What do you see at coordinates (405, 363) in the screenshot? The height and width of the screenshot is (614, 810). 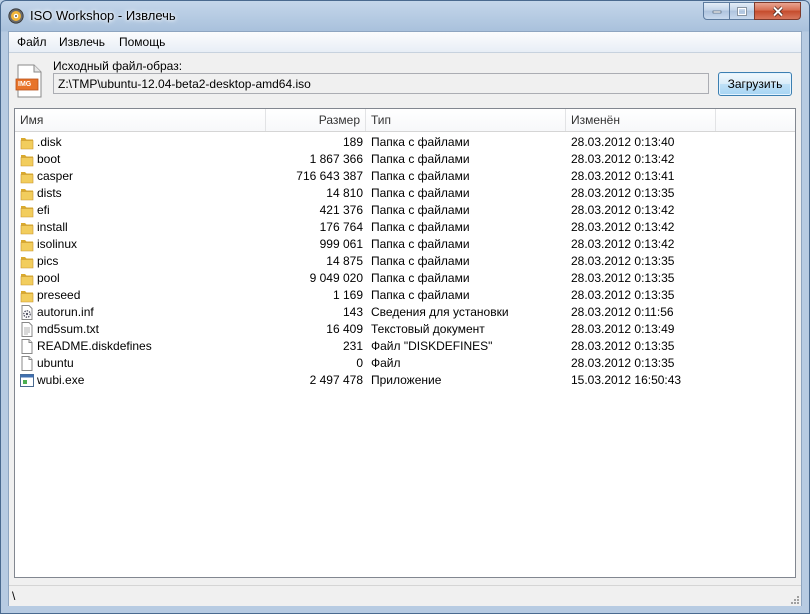 I see `table-row: ubuntu 0 Файл 28.03.2012 0:13:35` at bounding box center [405, 363].